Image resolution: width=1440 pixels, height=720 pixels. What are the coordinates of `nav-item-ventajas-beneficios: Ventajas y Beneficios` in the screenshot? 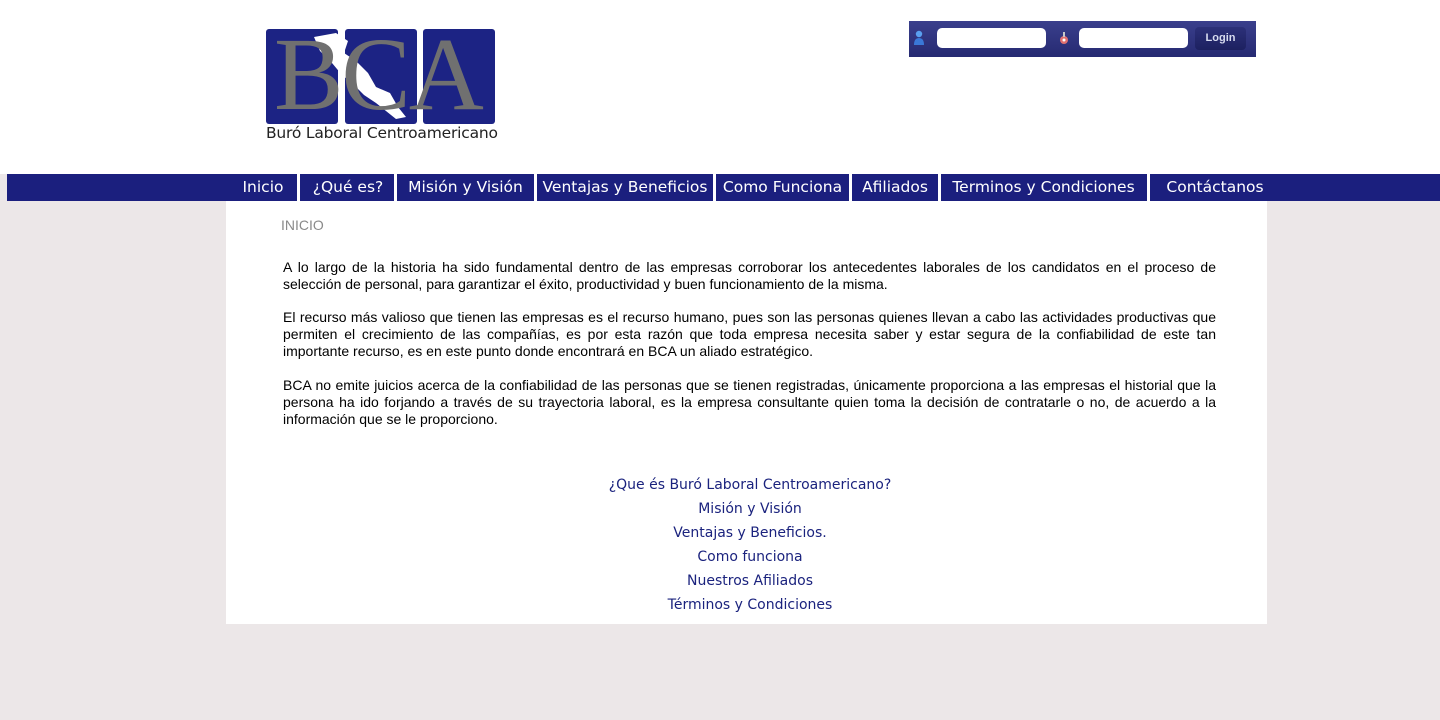 It's located at (625, 187).